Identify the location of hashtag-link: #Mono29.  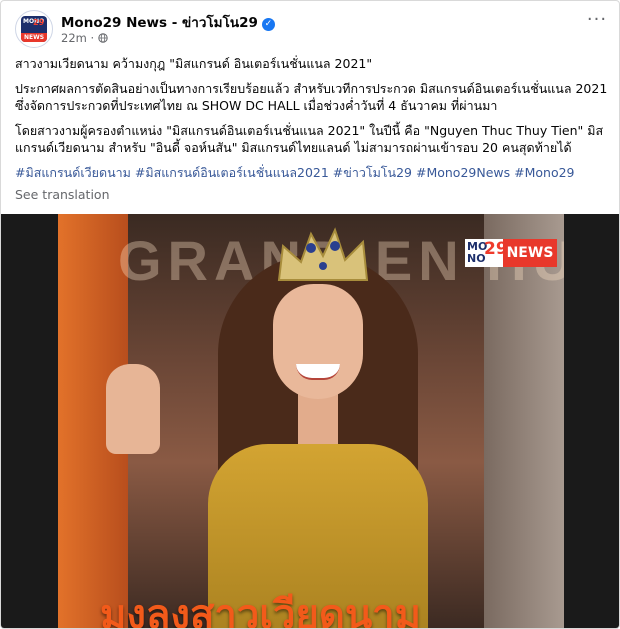
(544, 172).